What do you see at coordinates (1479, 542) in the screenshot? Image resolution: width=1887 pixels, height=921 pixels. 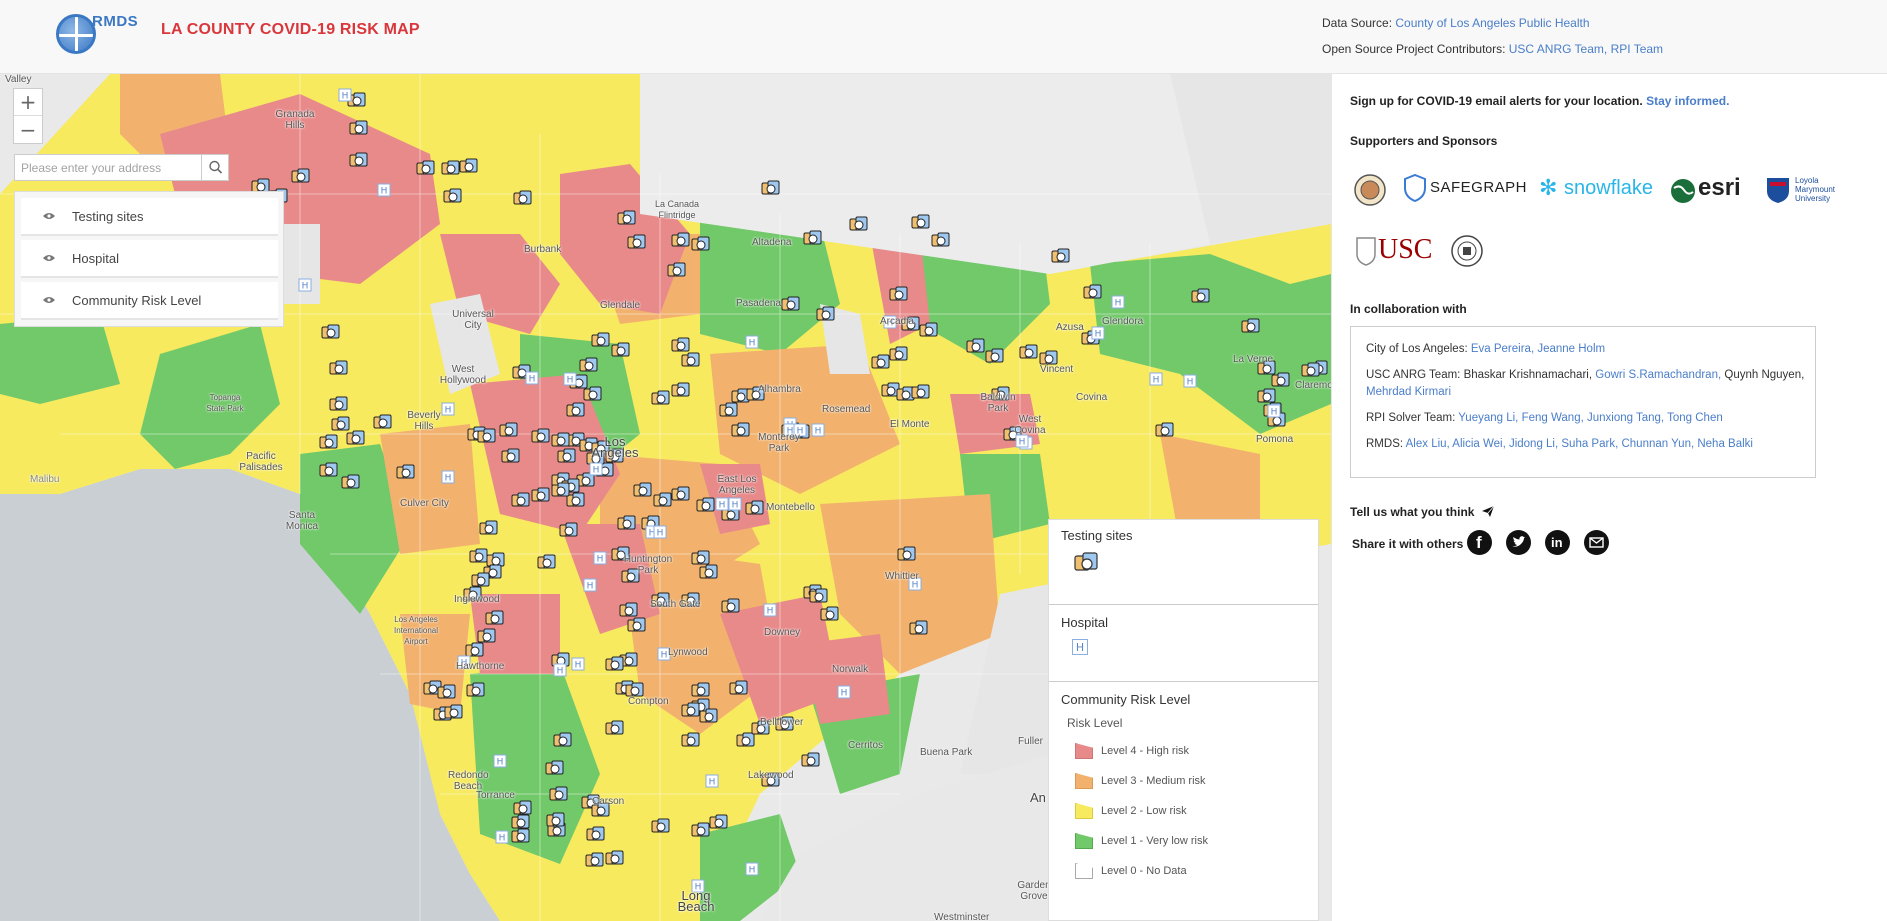 I see `facebook-icon: f` at bounding box center [1479, 542].